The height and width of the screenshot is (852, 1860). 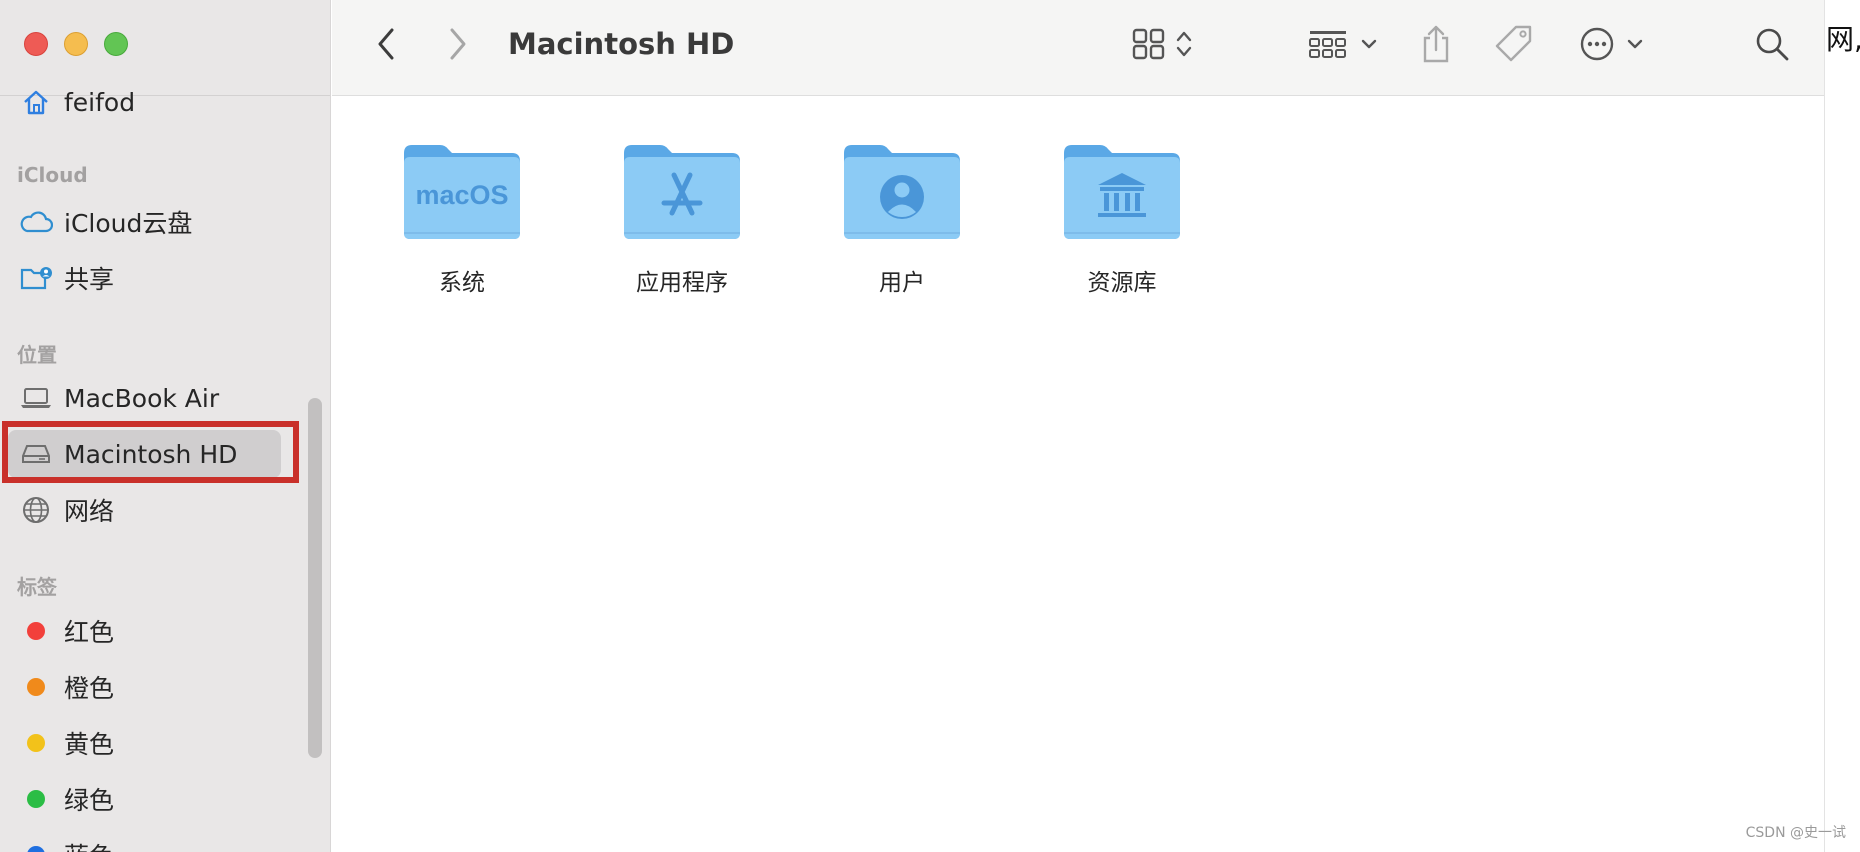 What do you see at coordinates (36, 849) in the screenshot?
I see `blue-tag-dot` at bounding box center [36, 849].